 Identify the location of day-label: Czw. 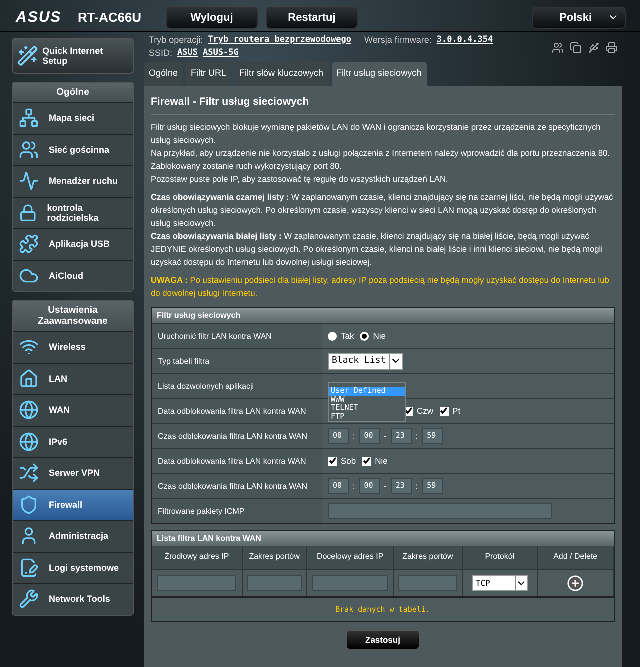
(425, 411).